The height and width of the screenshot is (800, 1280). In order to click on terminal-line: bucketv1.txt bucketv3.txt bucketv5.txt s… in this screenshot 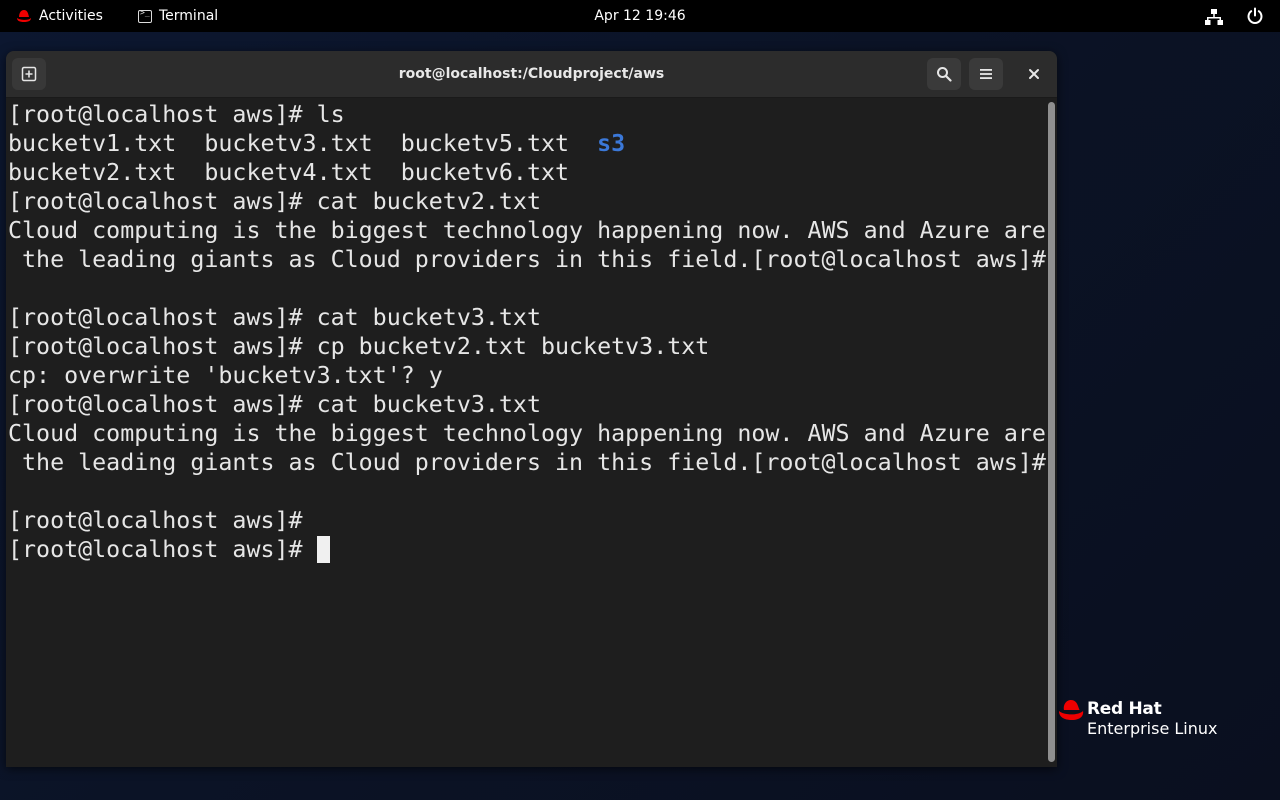, I will do `click(527, 143)`.